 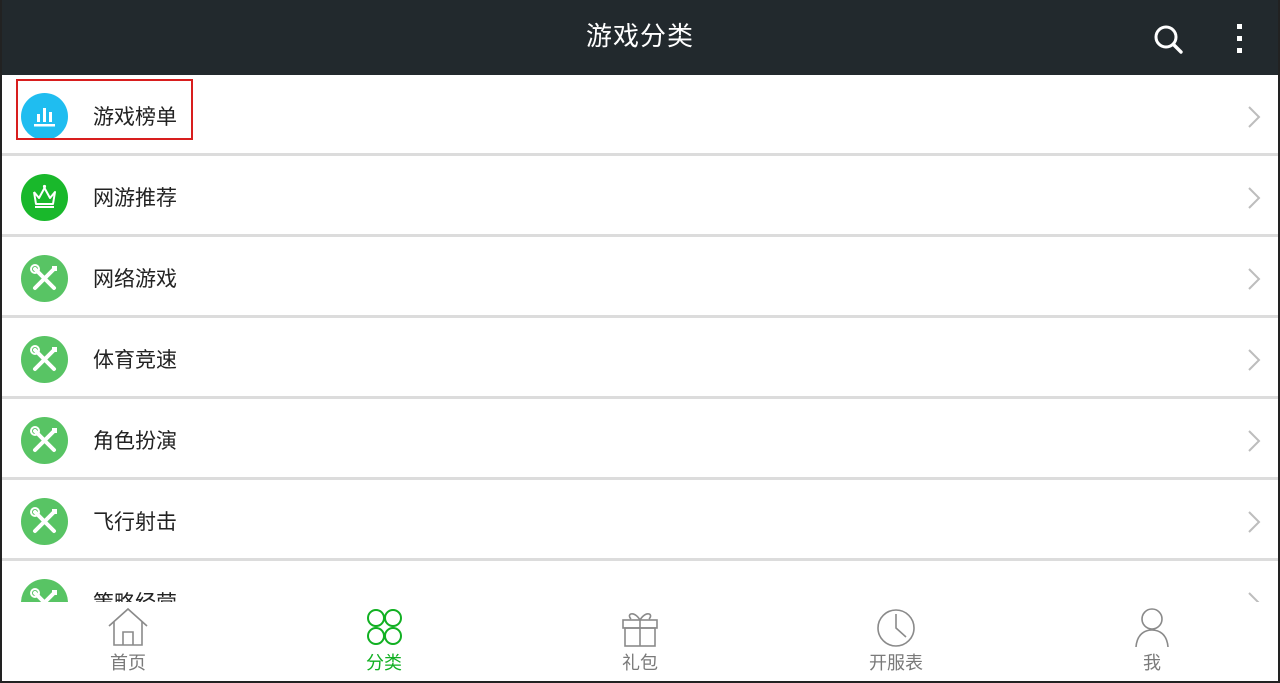 What do you see at coordinates (135, 441) in the screenshot?
I see `category-label: 角色扮演` at bounding box center [135, 441].